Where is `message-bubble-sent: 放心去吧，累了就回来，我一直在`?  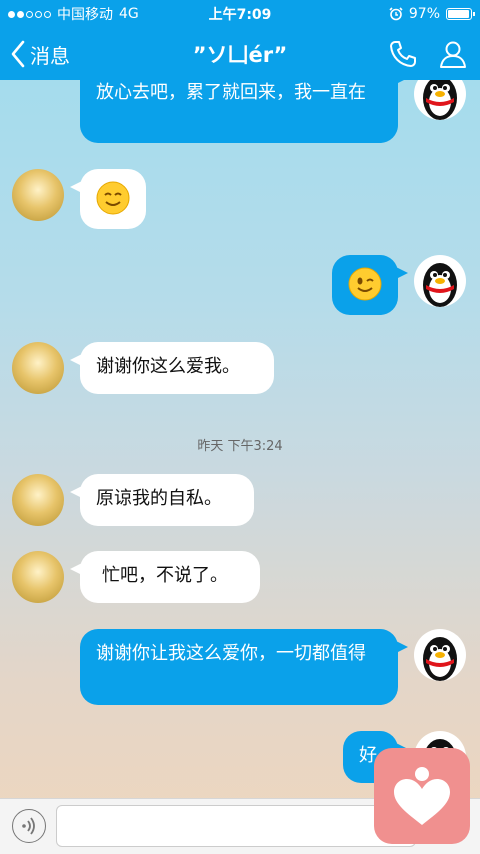
message-bubble-sent: 放心去吧，累了就回来，我一直在 is located at coordinates (244, 111).